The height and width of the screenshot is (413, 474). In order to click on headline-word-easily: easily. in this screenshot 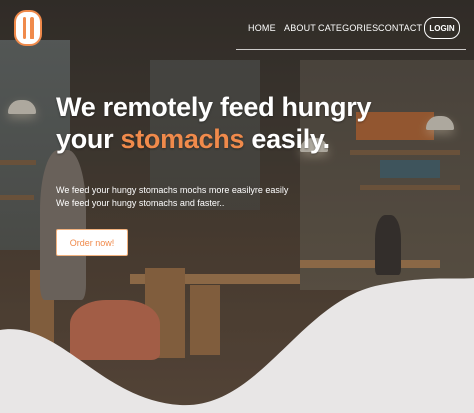, I will do `click(290, 138)`.